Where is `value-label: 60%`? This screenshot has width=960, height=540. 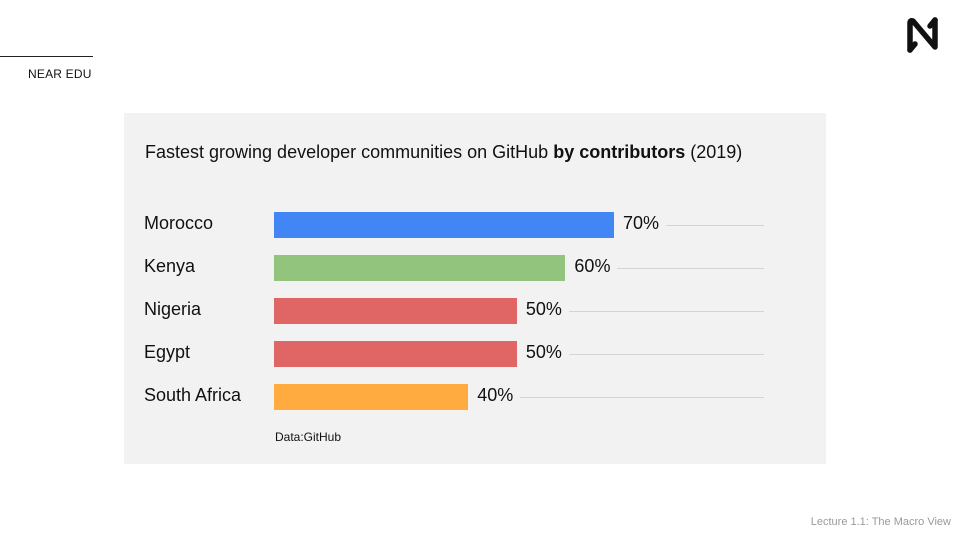 value-label: 60% is located at coordinates (592, 266).